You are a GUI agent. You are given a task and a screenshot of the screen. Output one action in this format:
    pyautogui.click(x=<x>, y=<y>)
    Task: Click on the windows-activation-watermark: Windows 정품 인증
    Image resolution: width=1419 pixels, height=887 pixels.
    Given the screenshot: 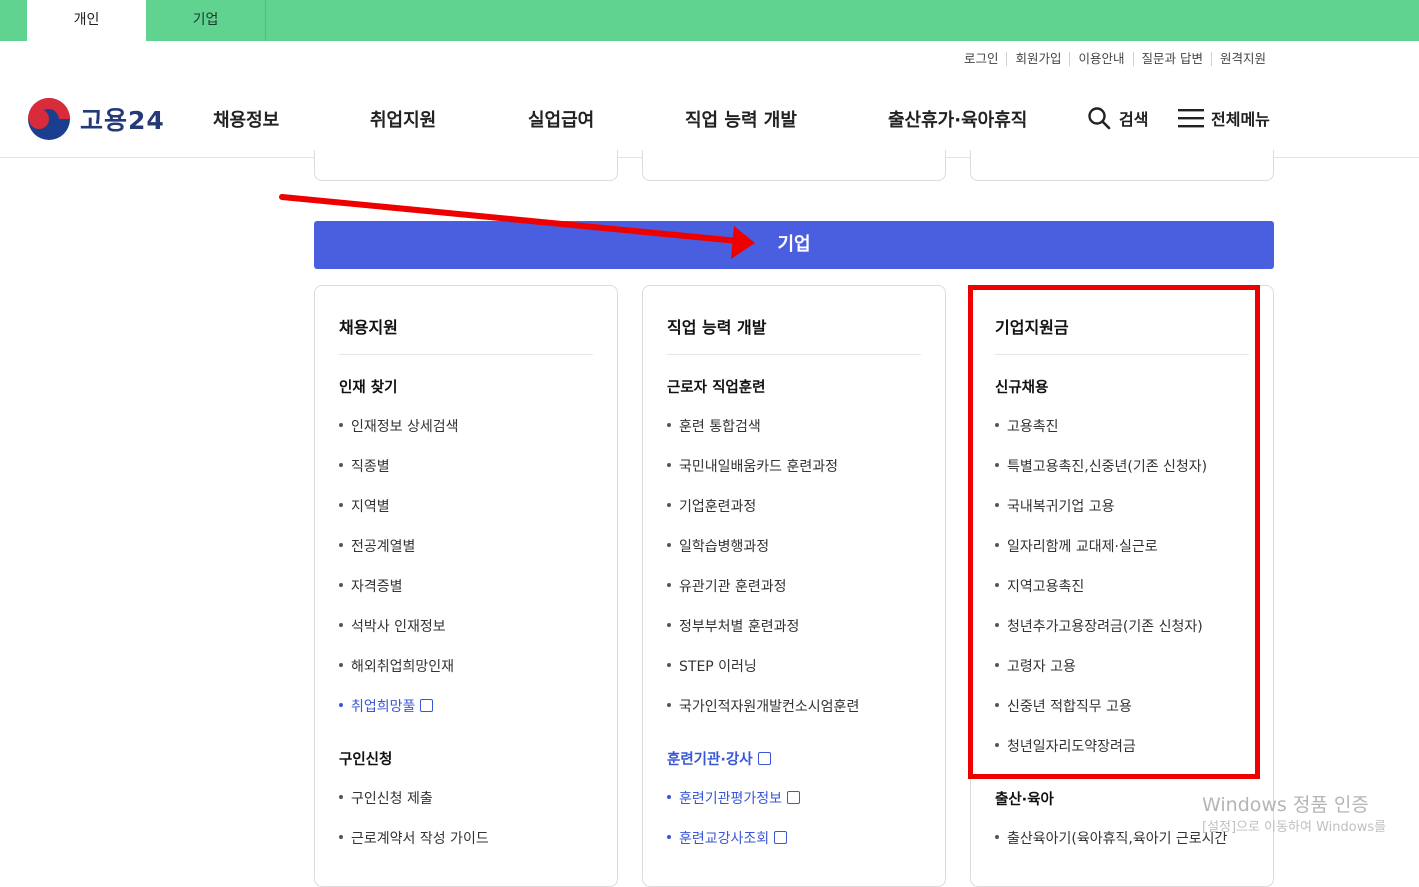 What is the action you would take?
    pyautogui.click(x=1285, y=805)
    